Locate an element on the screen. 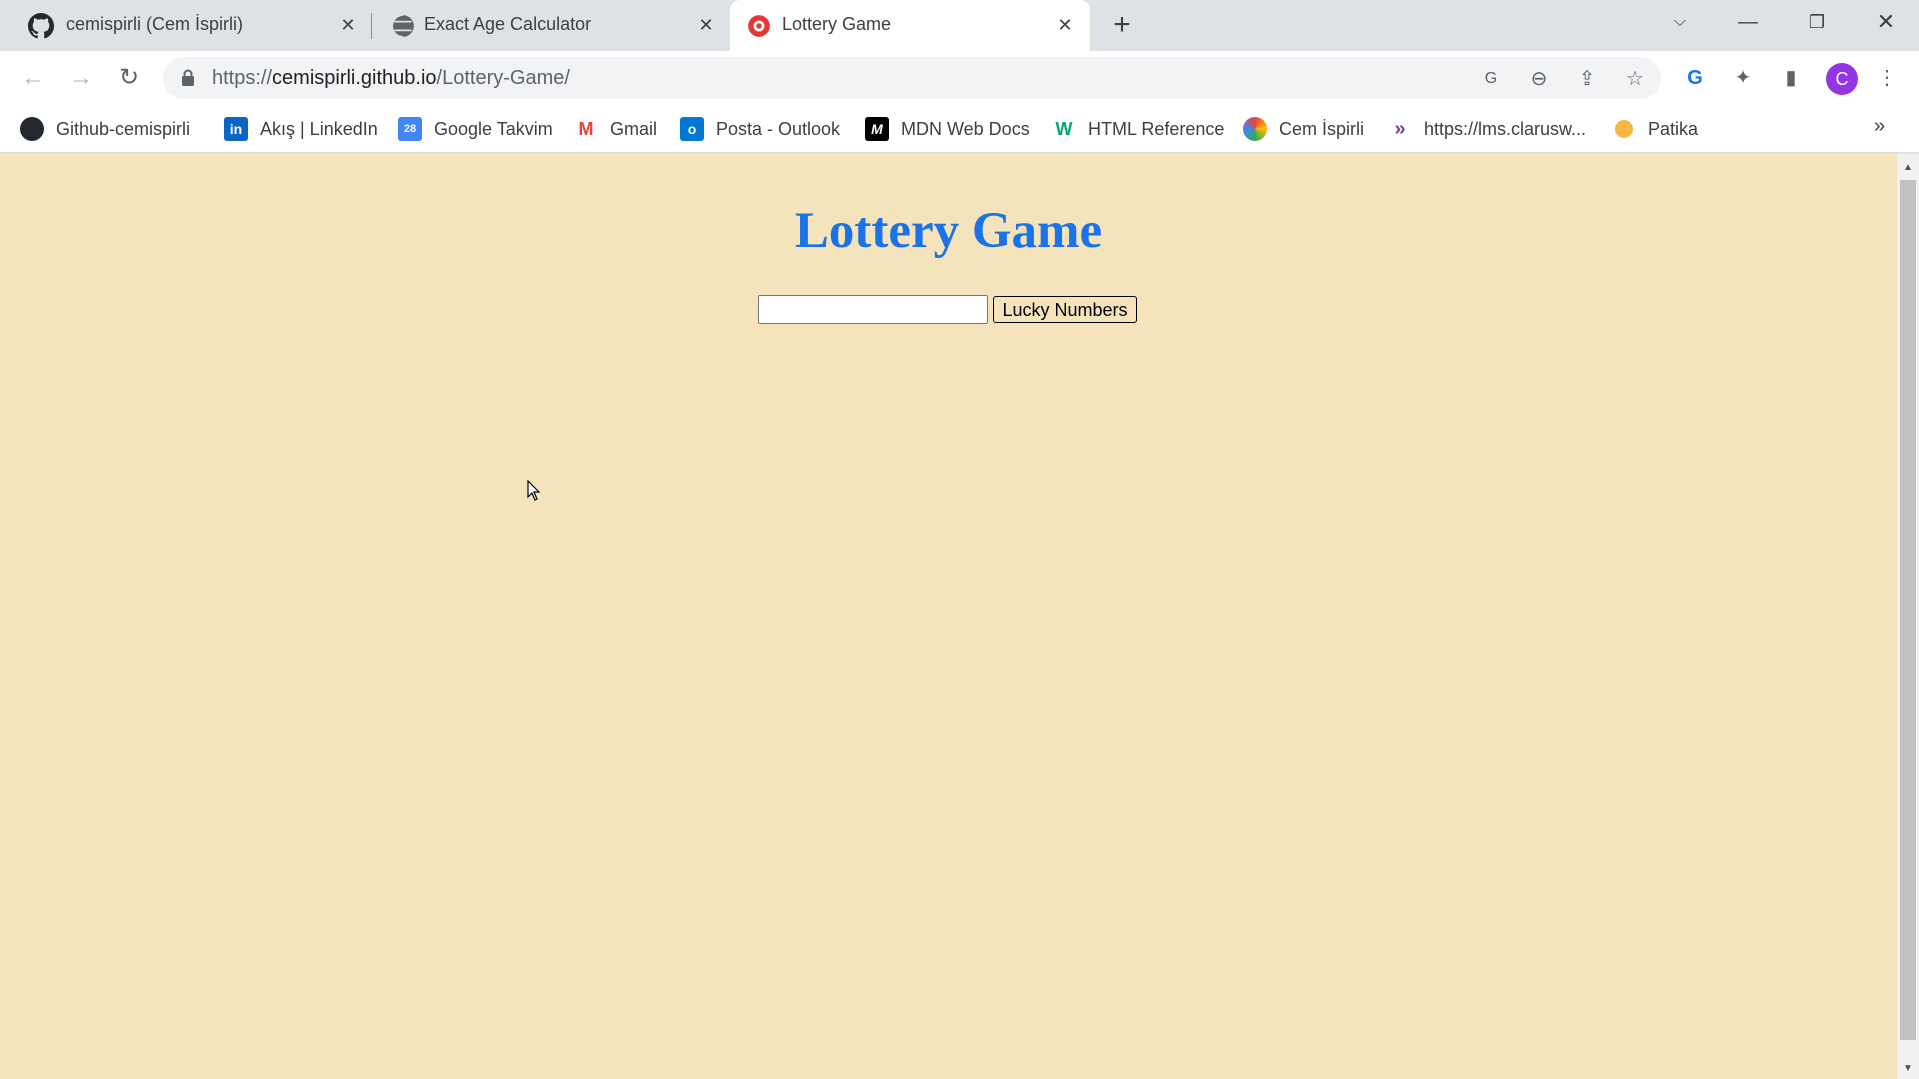 The width and height of the screenshot is (1919, 1079). bookmark-linkedin: in Akış | LinkedIn is located at coordinates (301, 129).